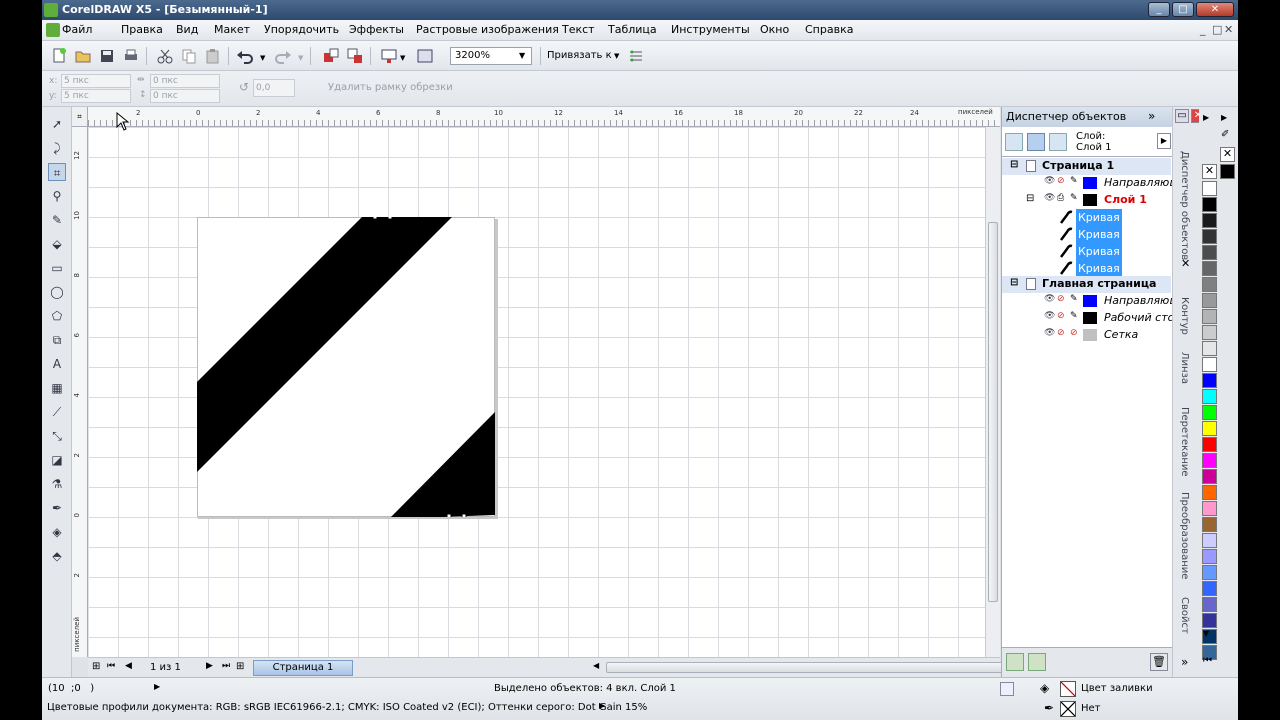  Describe the element at coordinates (80, 392) in the screenshot. I see `vertical-ruler: 12 10 8 6 4 2 0 2 пикселей` at that location.